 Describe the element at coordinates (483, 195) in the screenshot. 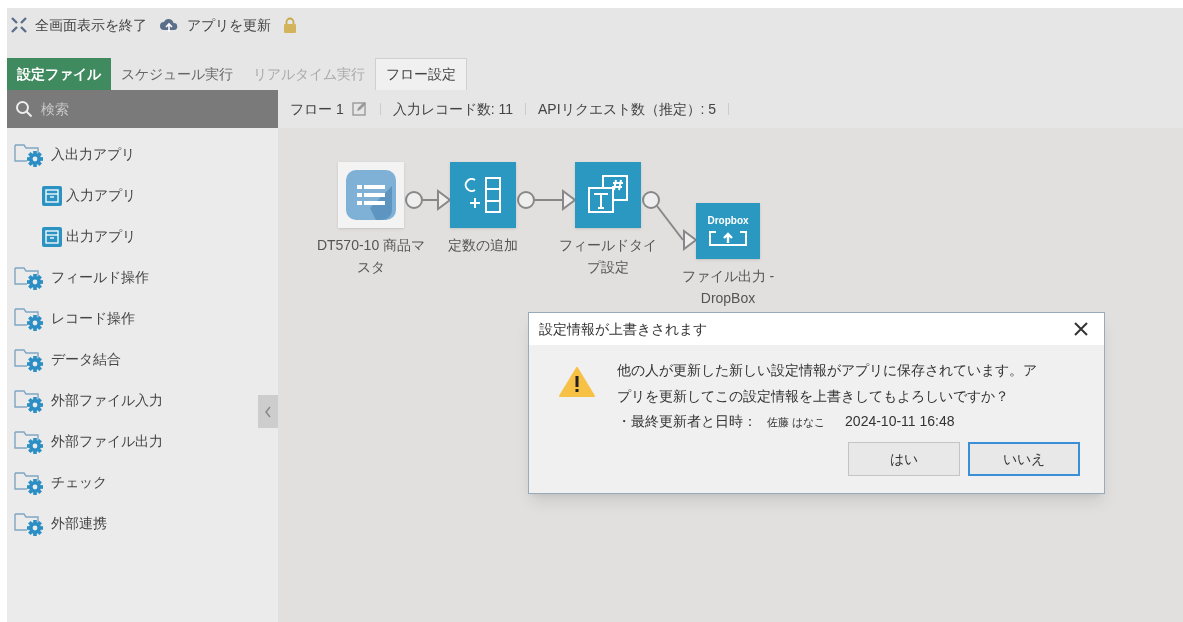

I see `constant-node` at that location.